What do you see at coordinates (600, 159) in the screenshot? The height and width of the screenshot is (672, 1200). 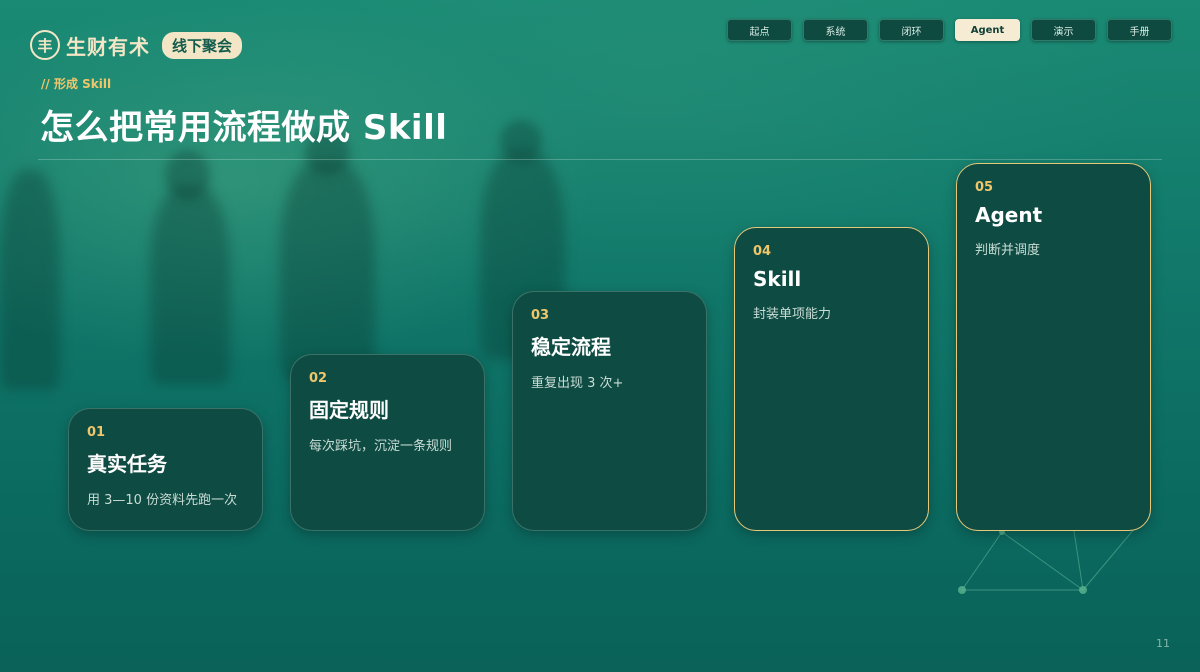 I see `title-divider` at bounding box center [600, 159].